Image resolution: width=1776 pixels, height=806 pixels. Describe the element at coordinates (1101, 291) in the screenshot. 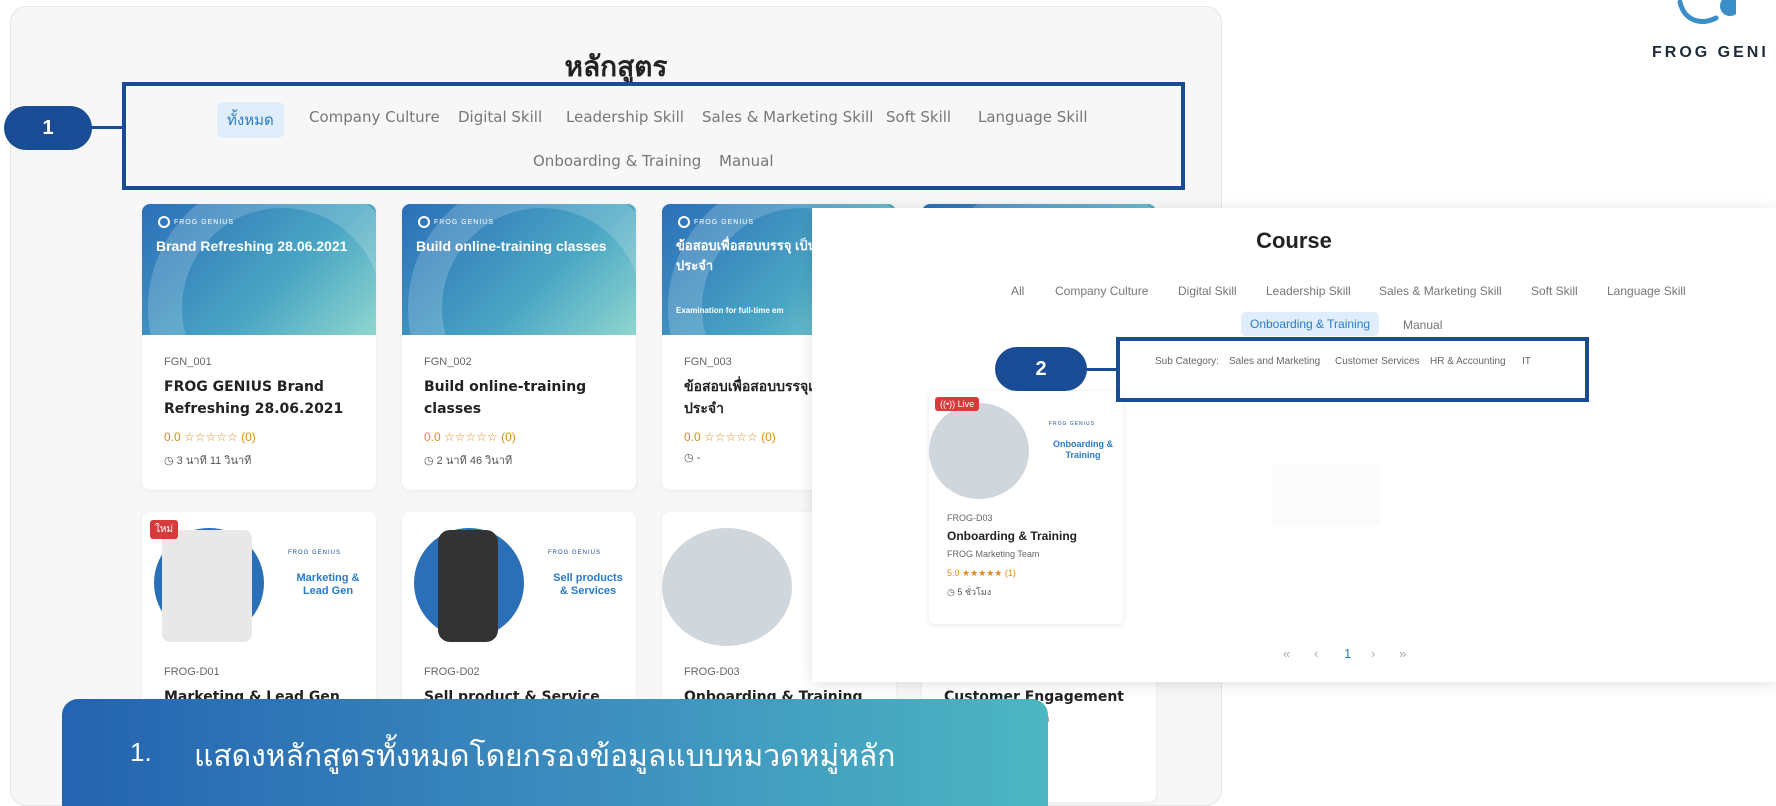

I see `tab-company-culture: Company Culture` at that location.